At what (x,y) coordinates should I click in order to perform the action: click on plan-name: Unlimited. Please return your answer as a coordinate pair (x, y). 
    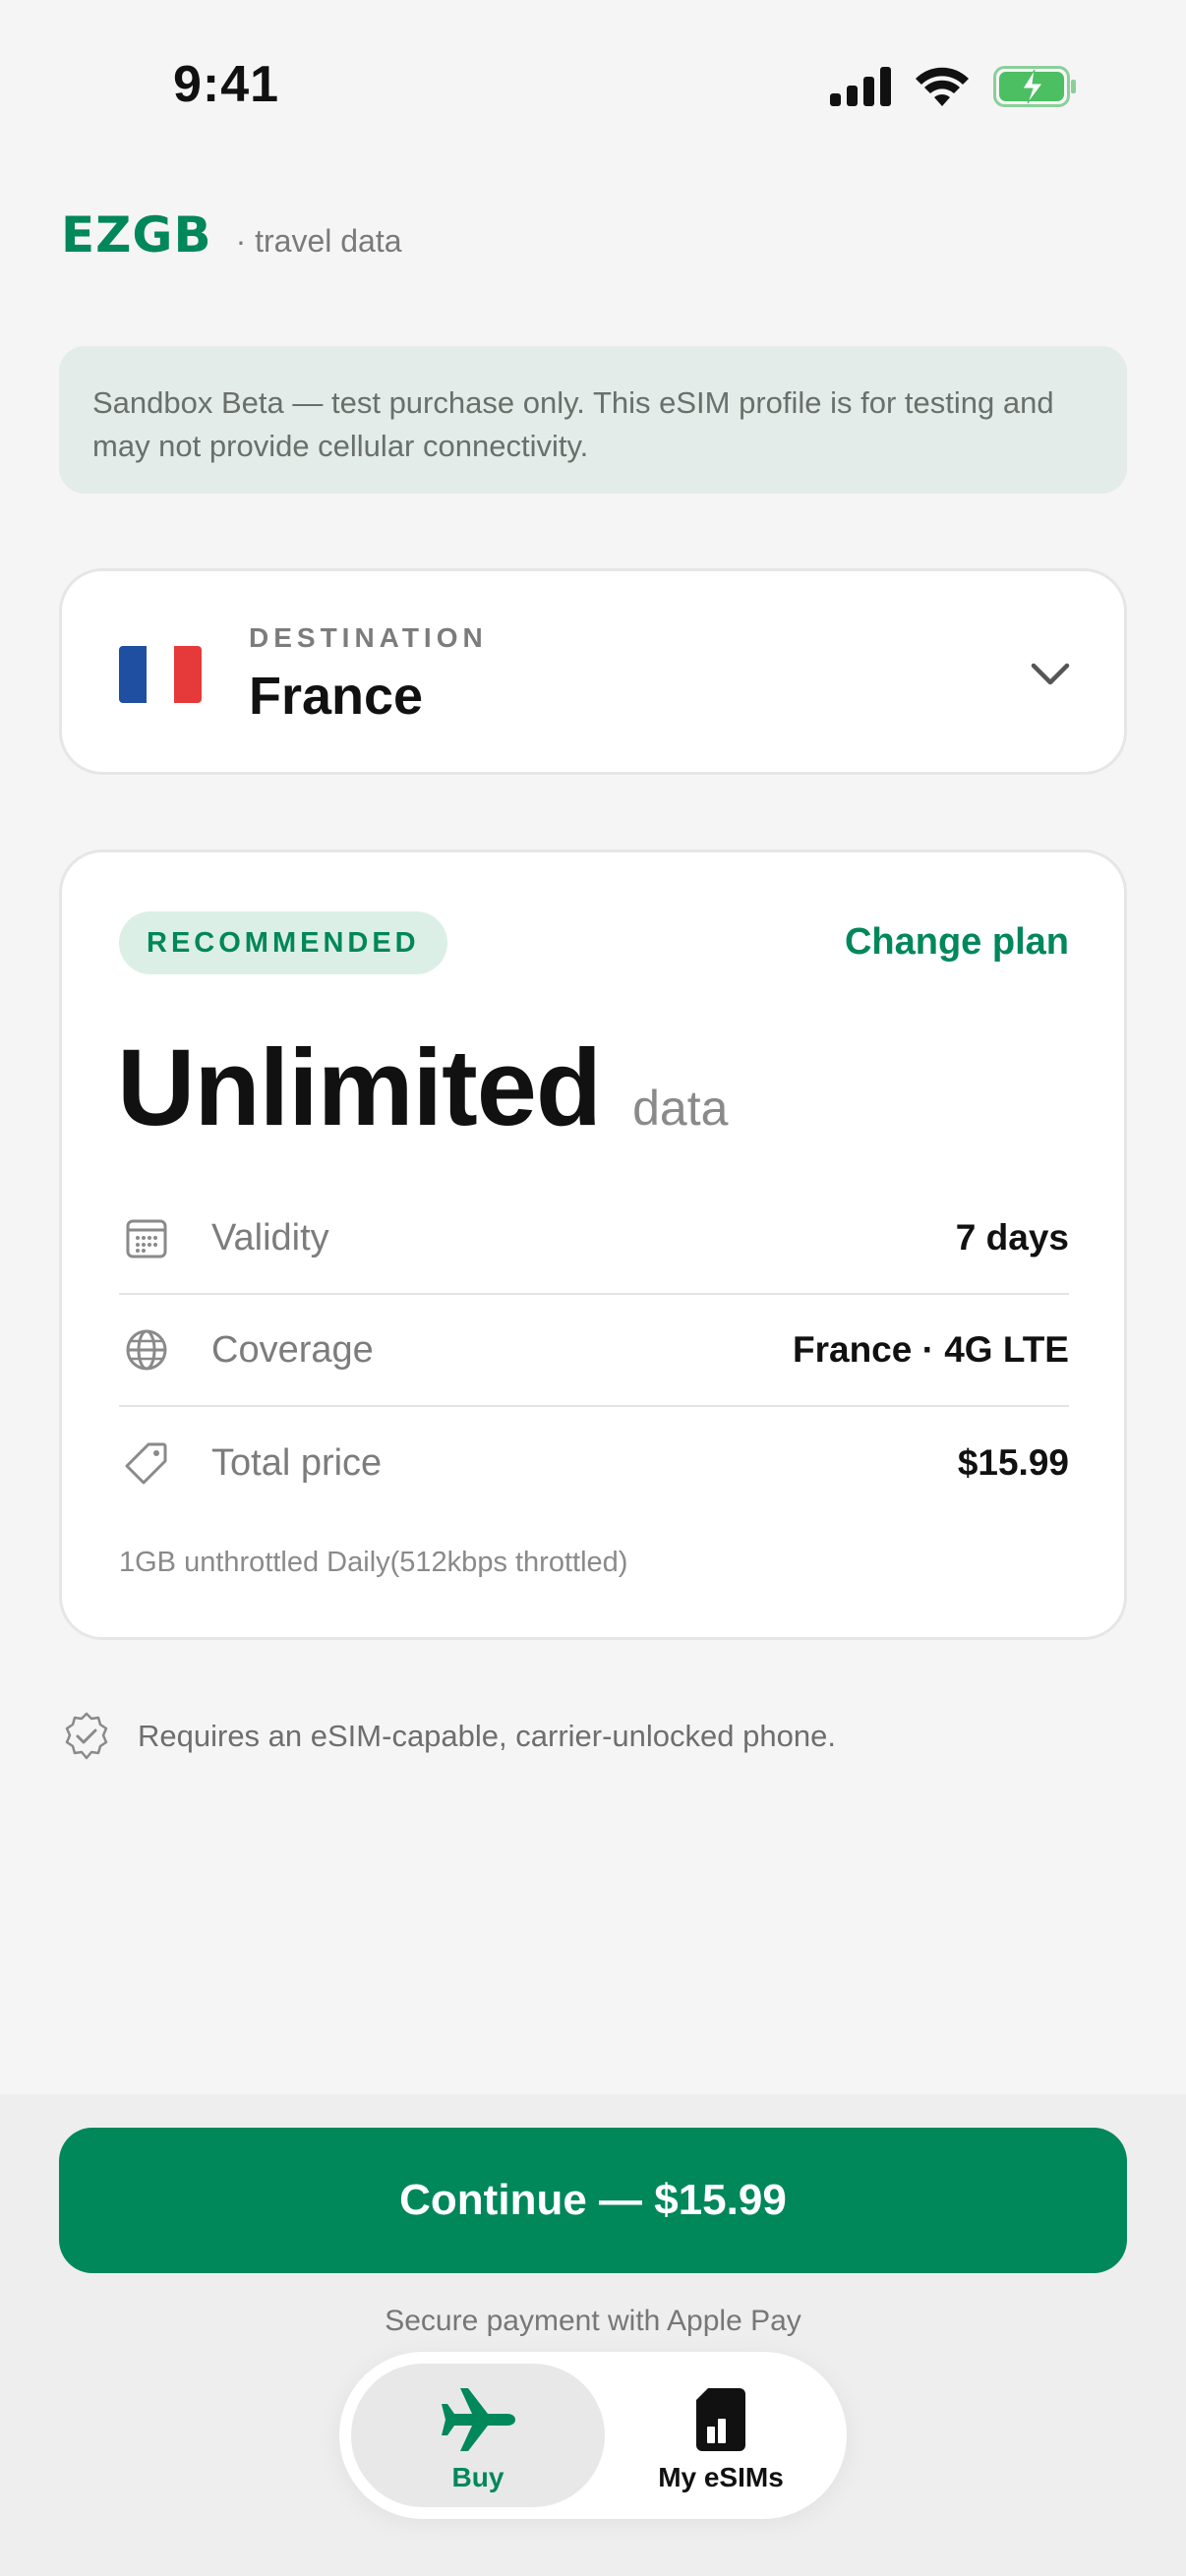
    Looking at the image, I should click on (359, 1087).